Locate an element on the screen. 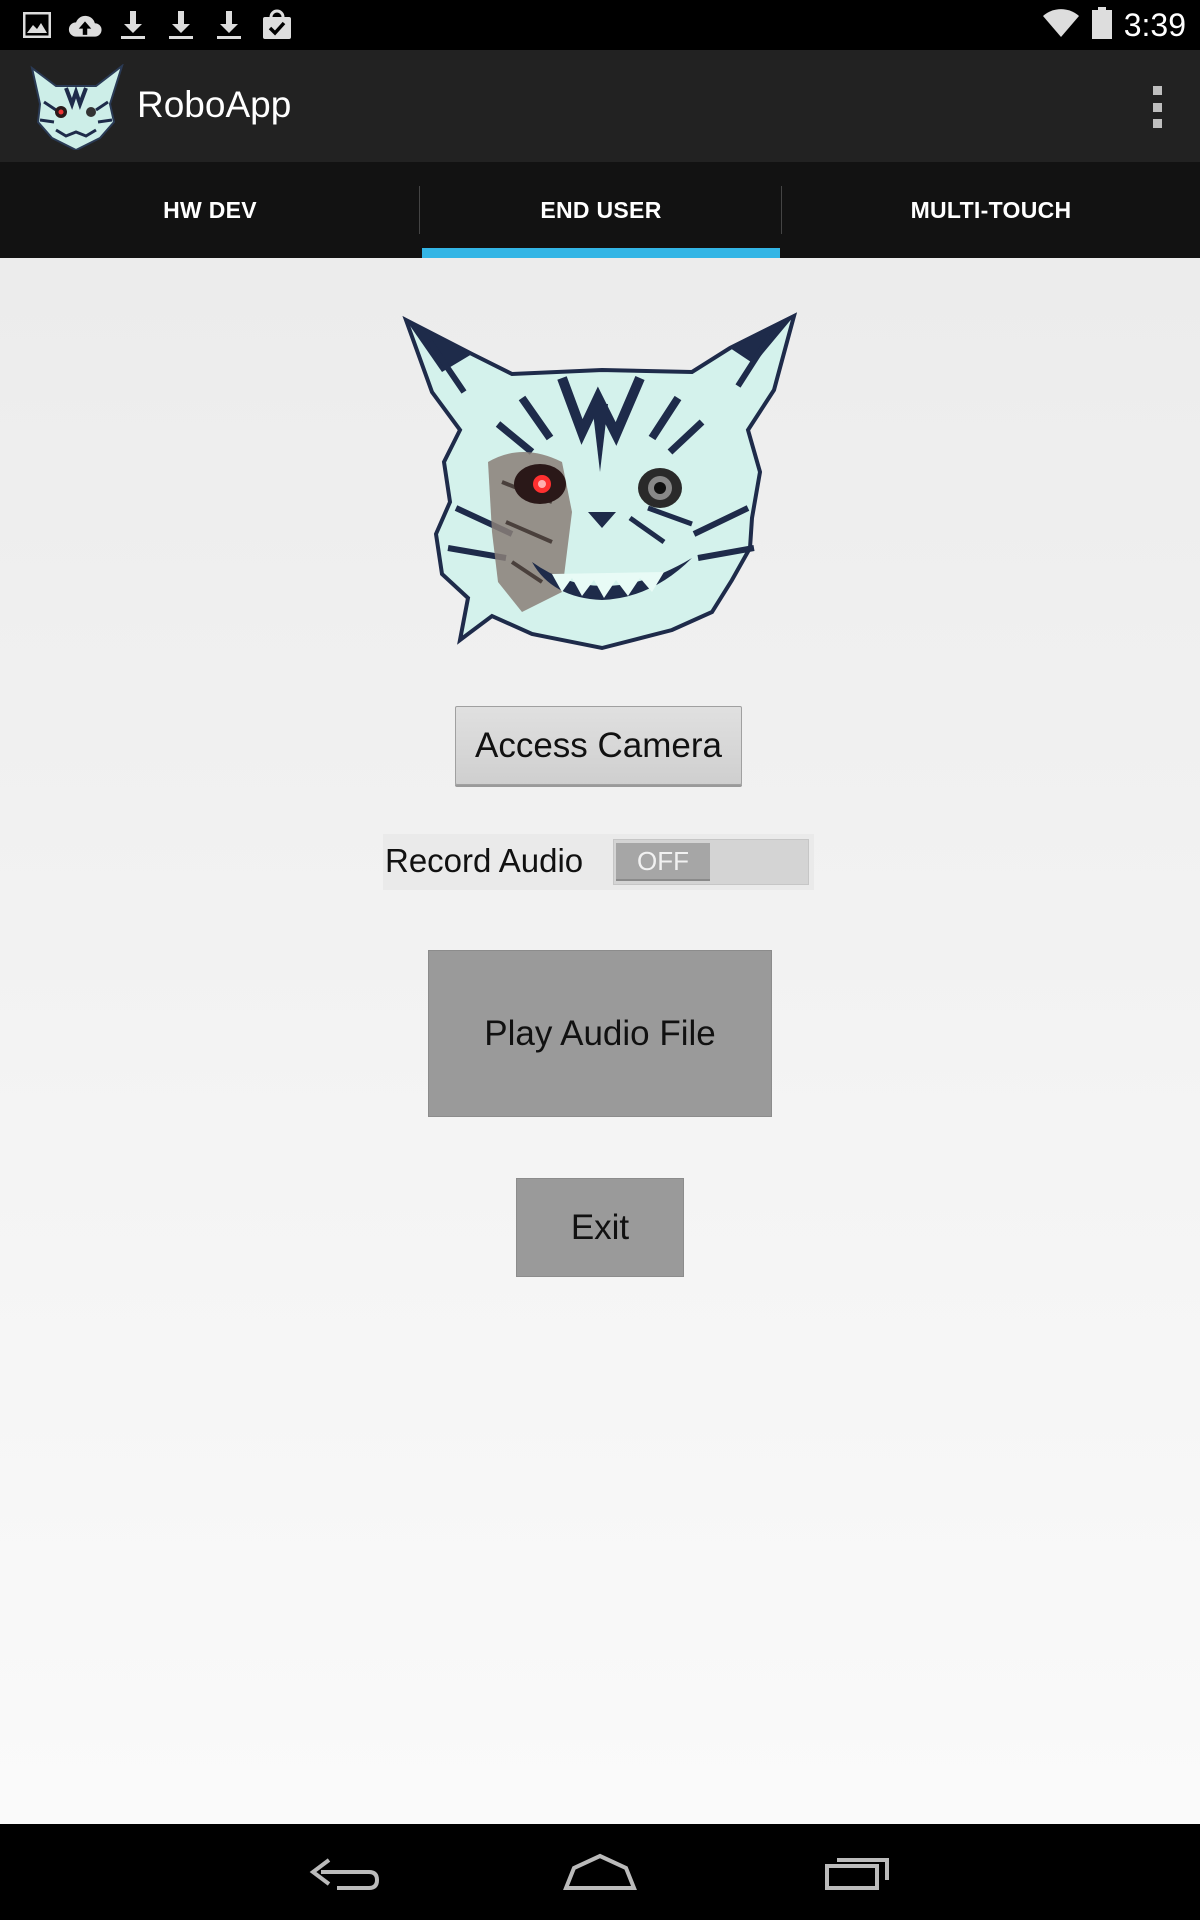 This screenshot has height=1920, width=1200. image-icon is located at coordinates (37, 25).